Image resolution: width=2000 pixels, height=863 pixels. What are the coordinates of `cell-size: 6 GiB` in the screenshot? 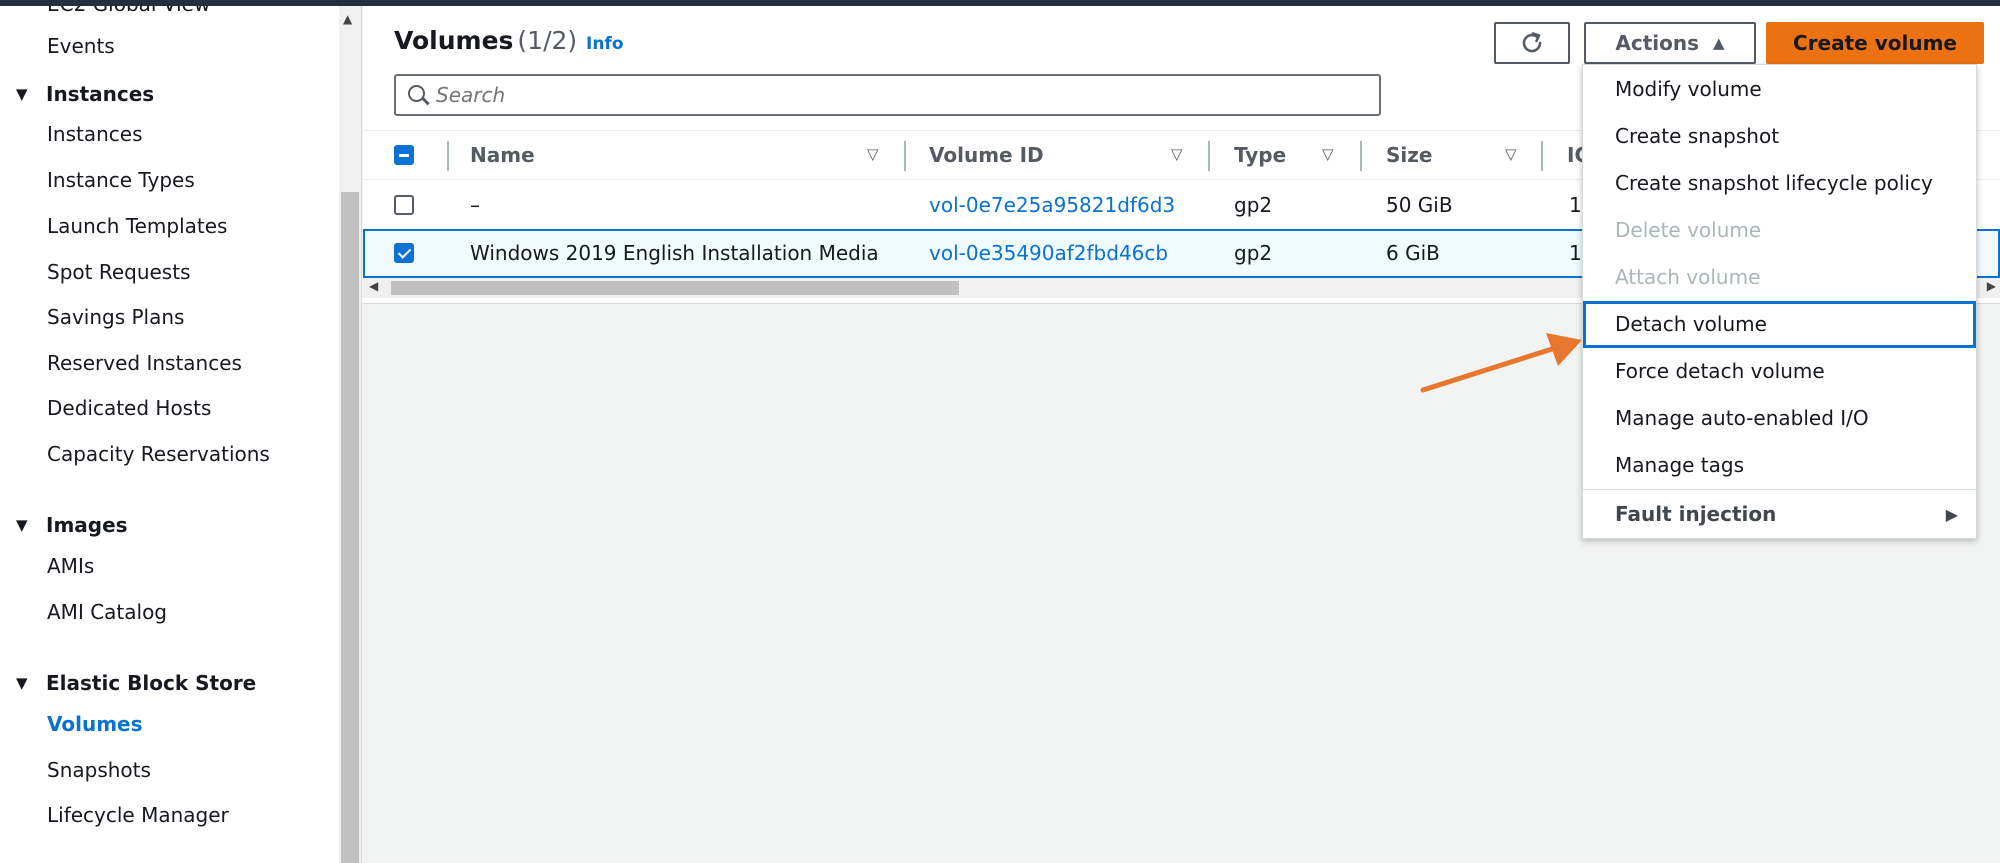 It's located at (1413, 253).